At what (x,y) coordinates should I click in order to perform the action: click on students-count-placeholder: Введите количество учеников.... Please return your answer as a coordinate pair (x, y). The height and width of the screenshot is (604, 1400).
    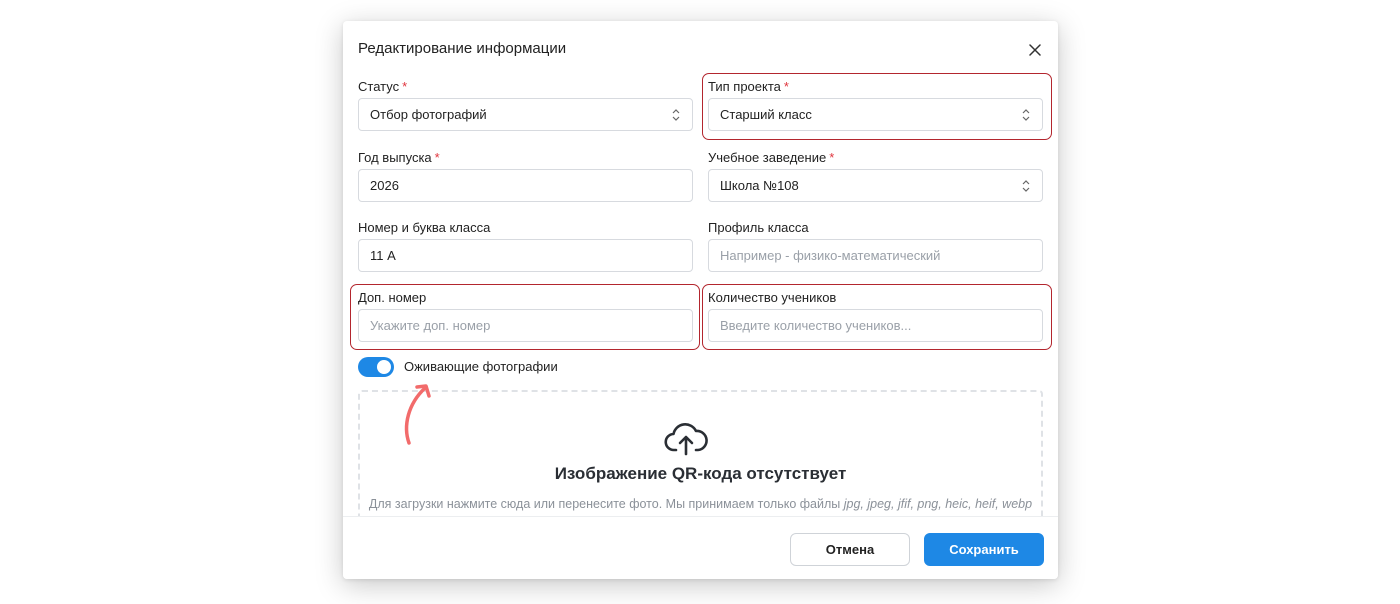
    Looking at the image, I should click on (816, 325).